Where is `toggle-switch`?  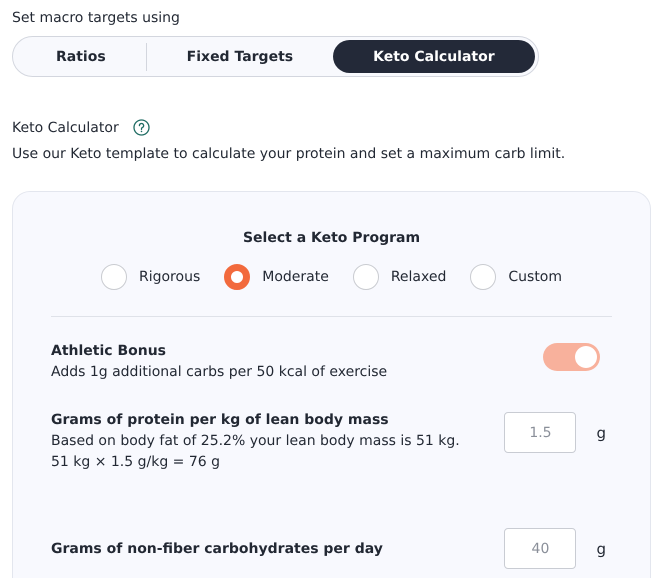 toggle-switch is located at coordinates (571, 357).